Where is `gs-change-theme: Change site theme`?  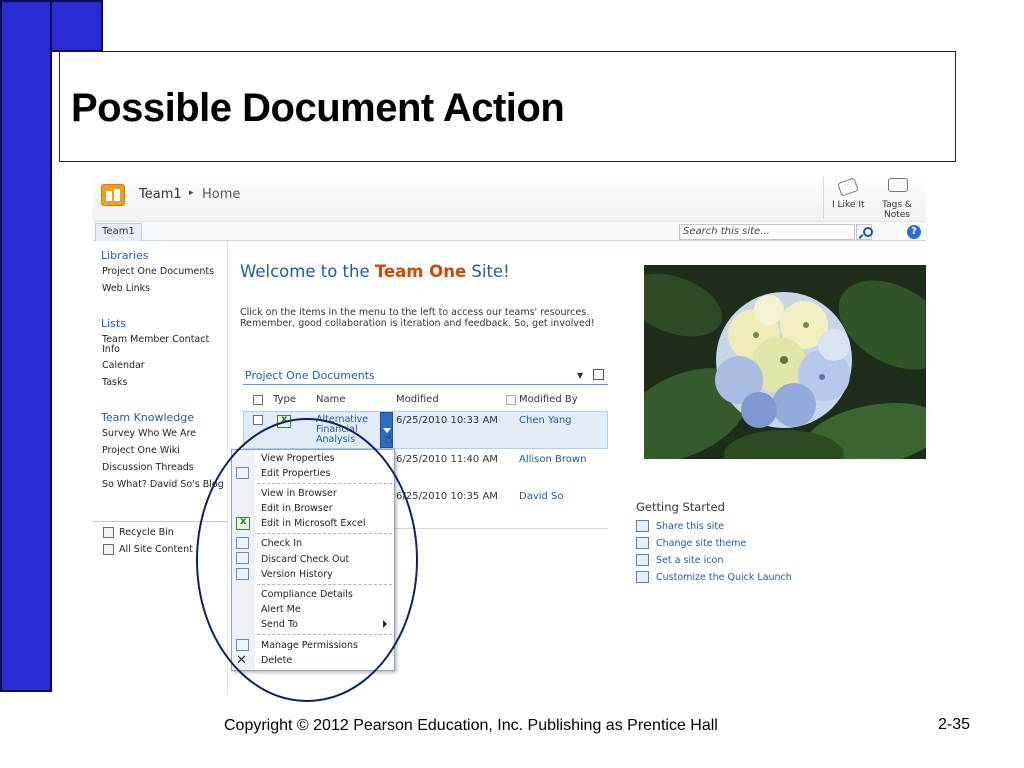 gs-change-theme: Change site theme is located at coordinates (701, 543).